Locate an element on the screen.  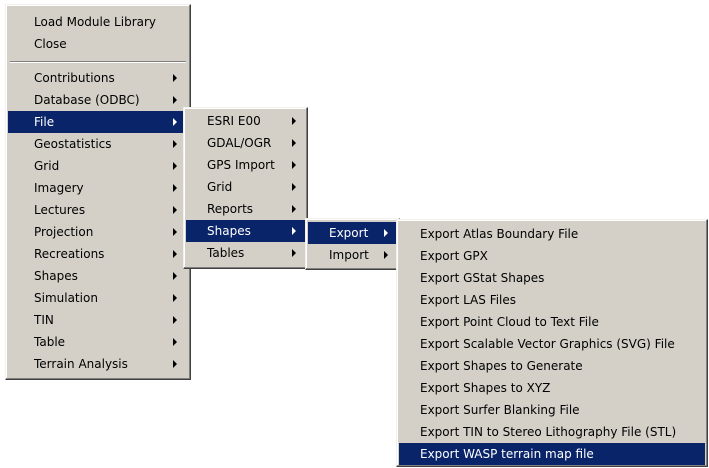
menu-item-lectures: Lectures is located at coordinates (98, 210).